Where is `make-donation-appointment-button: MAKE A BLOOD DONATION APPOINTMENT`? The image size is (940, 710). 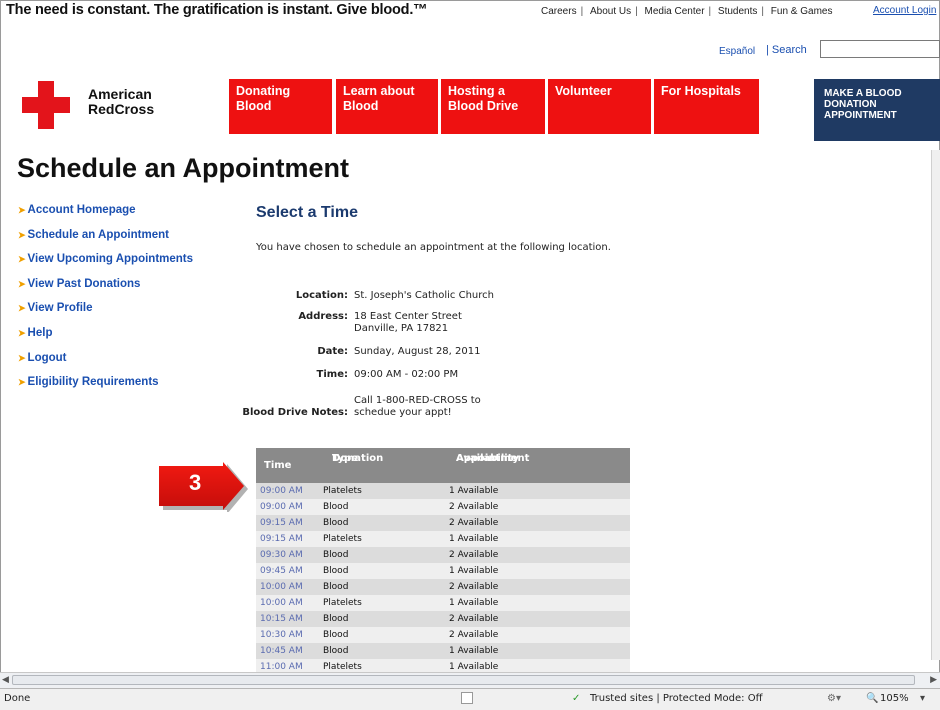
make-donation-appointment-button: MAKE A BLOOD DONATION APPOINTMENT is located at coordinates (877, 110).